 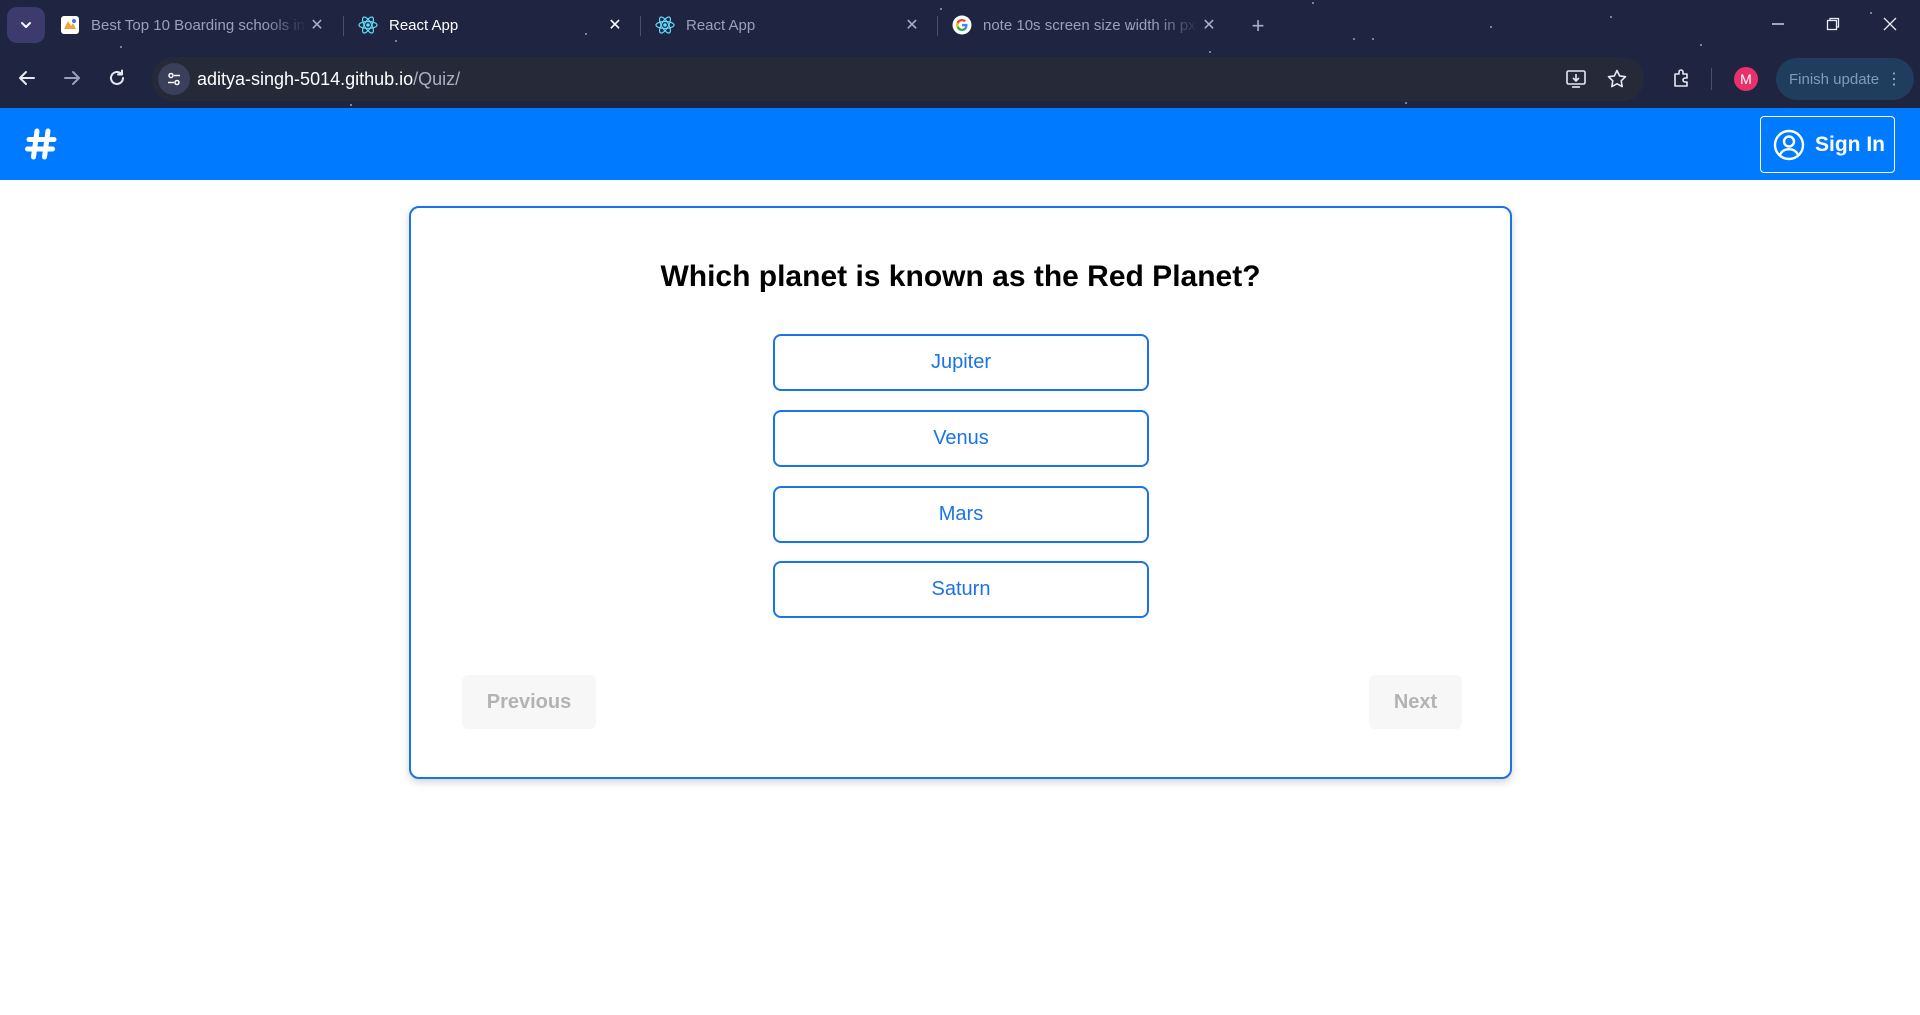 I want to click on bookmark-star-icon, so click(x=1617, y=79).